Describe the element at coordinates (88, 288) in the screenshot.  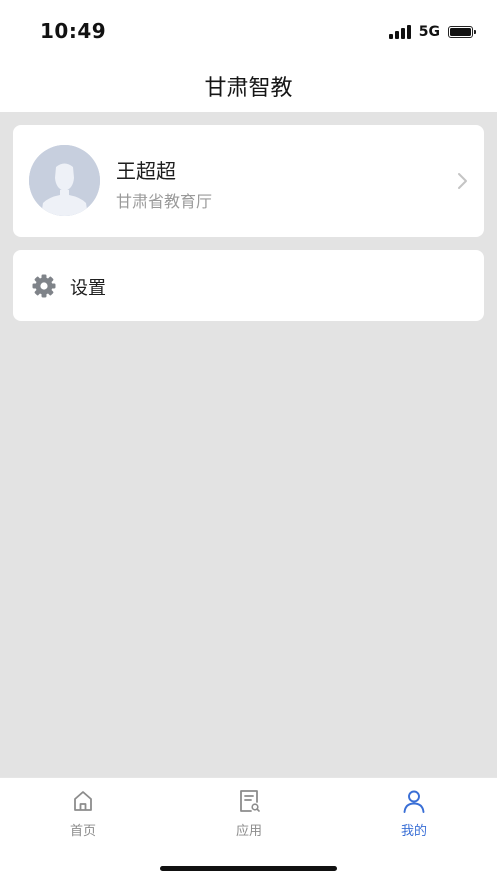
I see `settings-label: 设置` at that location.